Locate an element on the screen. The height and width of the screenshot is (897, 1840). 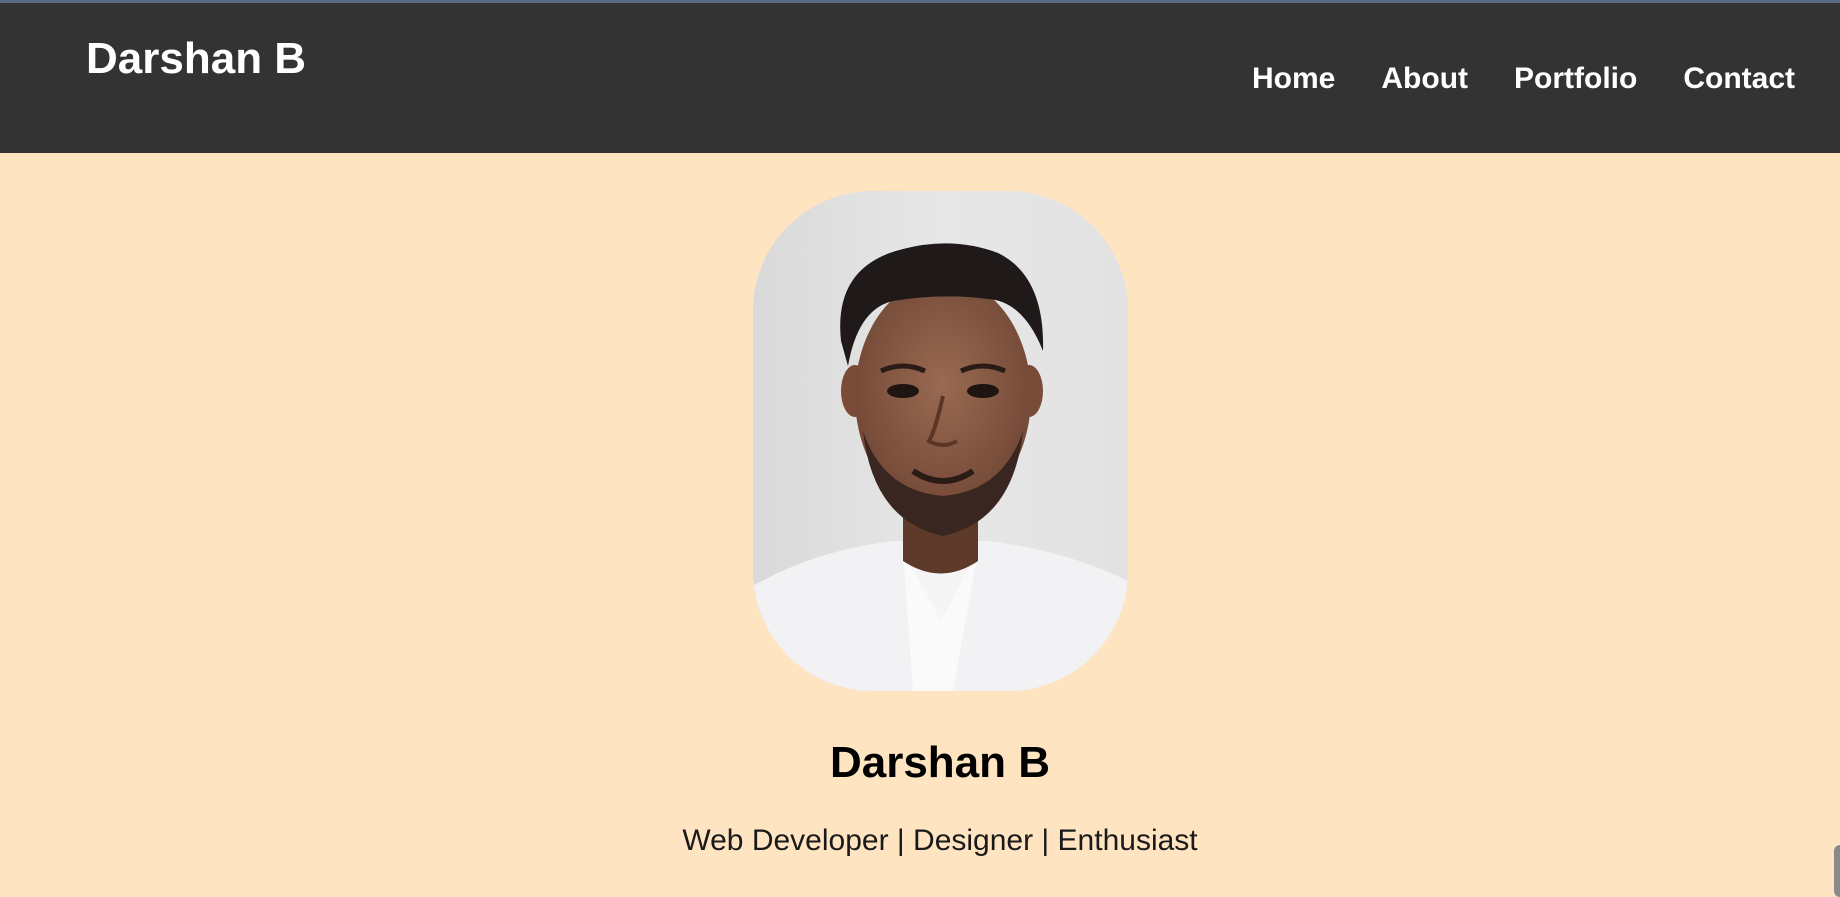
profile-photo-icon is located at coordinates (940, 441).